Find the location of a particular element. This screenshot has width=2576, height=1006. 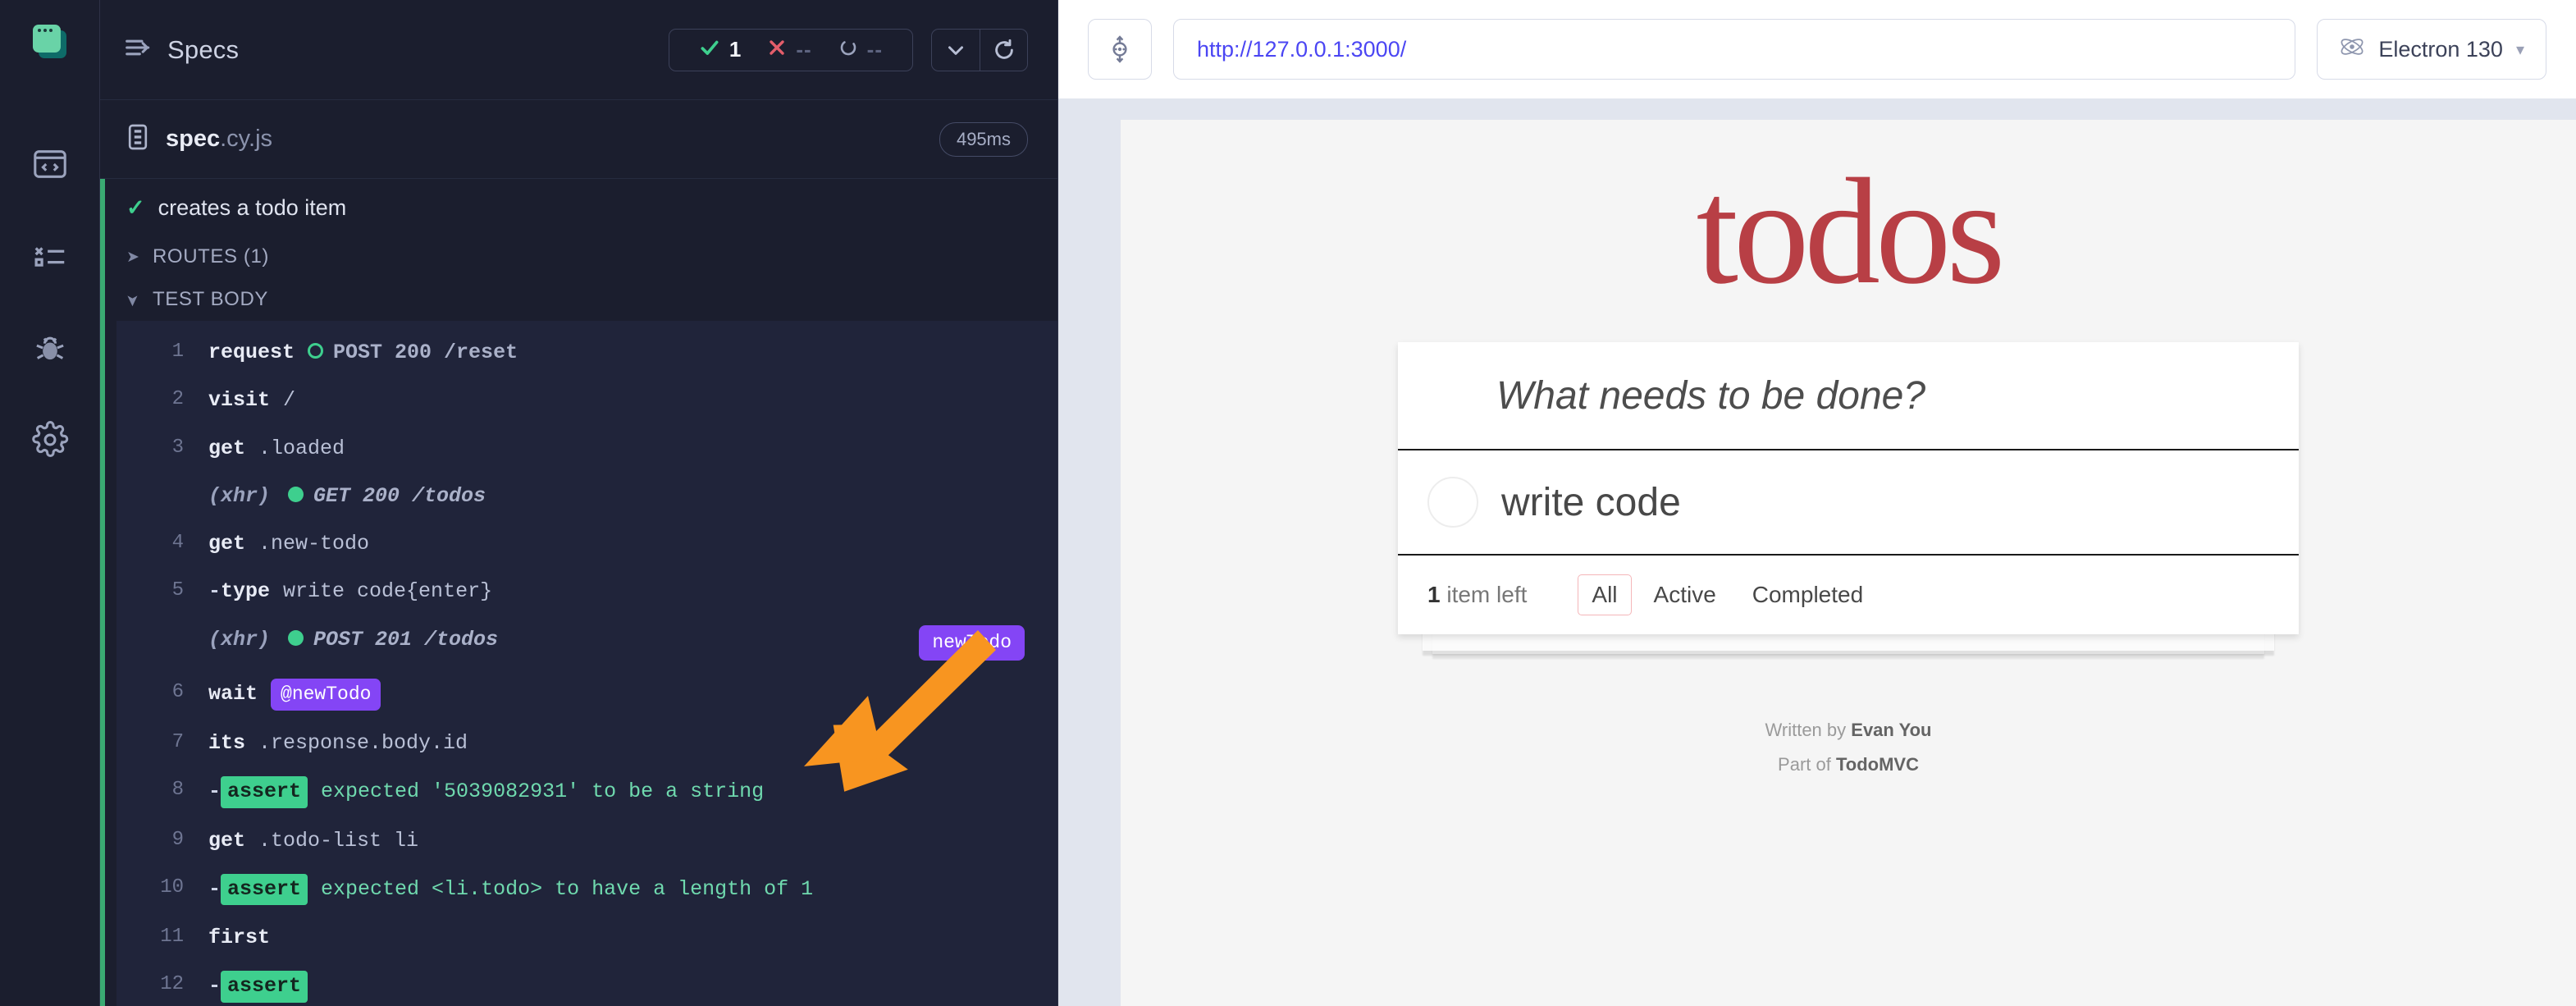

reporter-controls is located at coordinates (980, 49).